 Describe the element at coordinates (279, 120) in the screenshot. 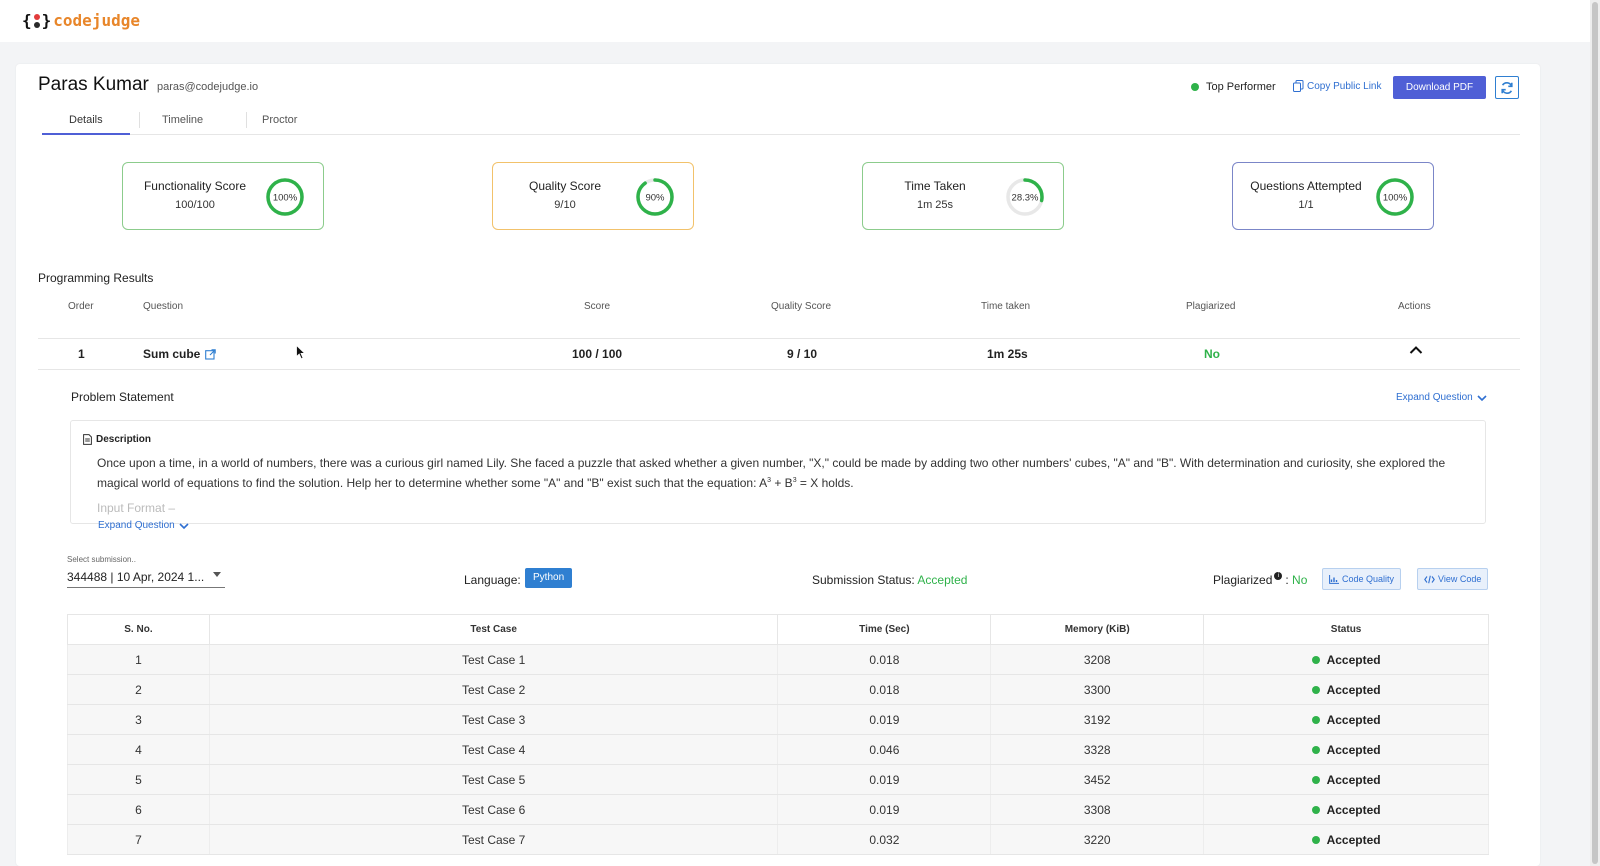

I see `tab-proctor: Proctor` at that location.